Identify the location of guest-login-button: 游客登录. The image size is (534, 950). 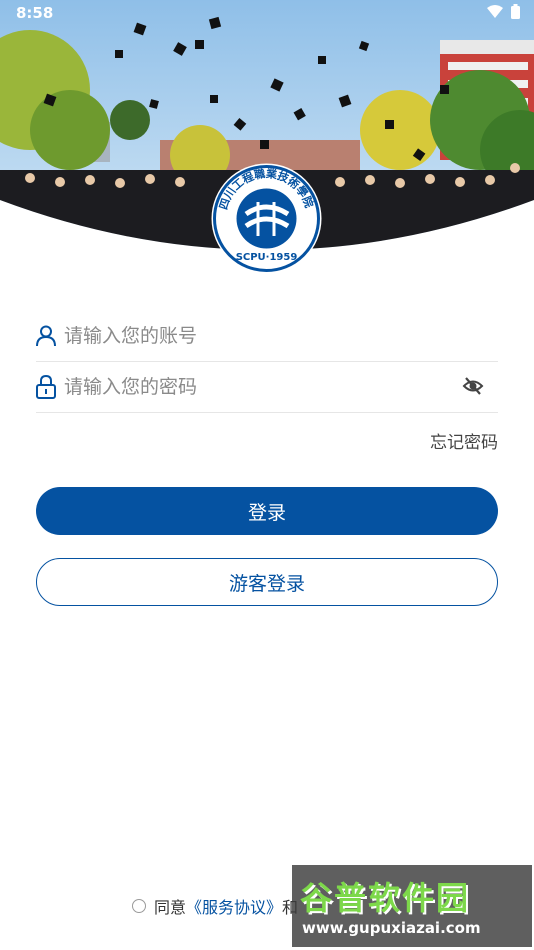
(267, 582).